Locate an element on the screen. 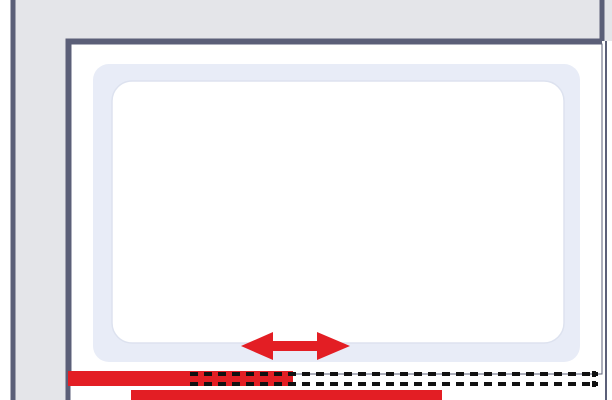 The image size is (612, 400). sliding-panel is located at coordinates (286, 395).